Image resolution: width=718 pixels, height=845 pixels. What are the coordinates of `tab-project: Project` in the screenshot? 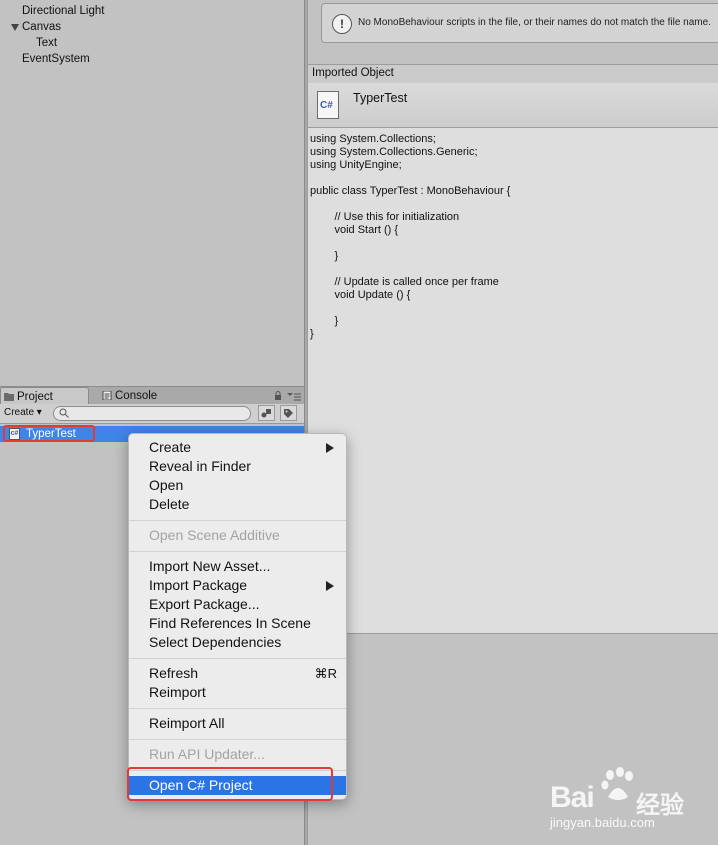 It's located at (44, 396).